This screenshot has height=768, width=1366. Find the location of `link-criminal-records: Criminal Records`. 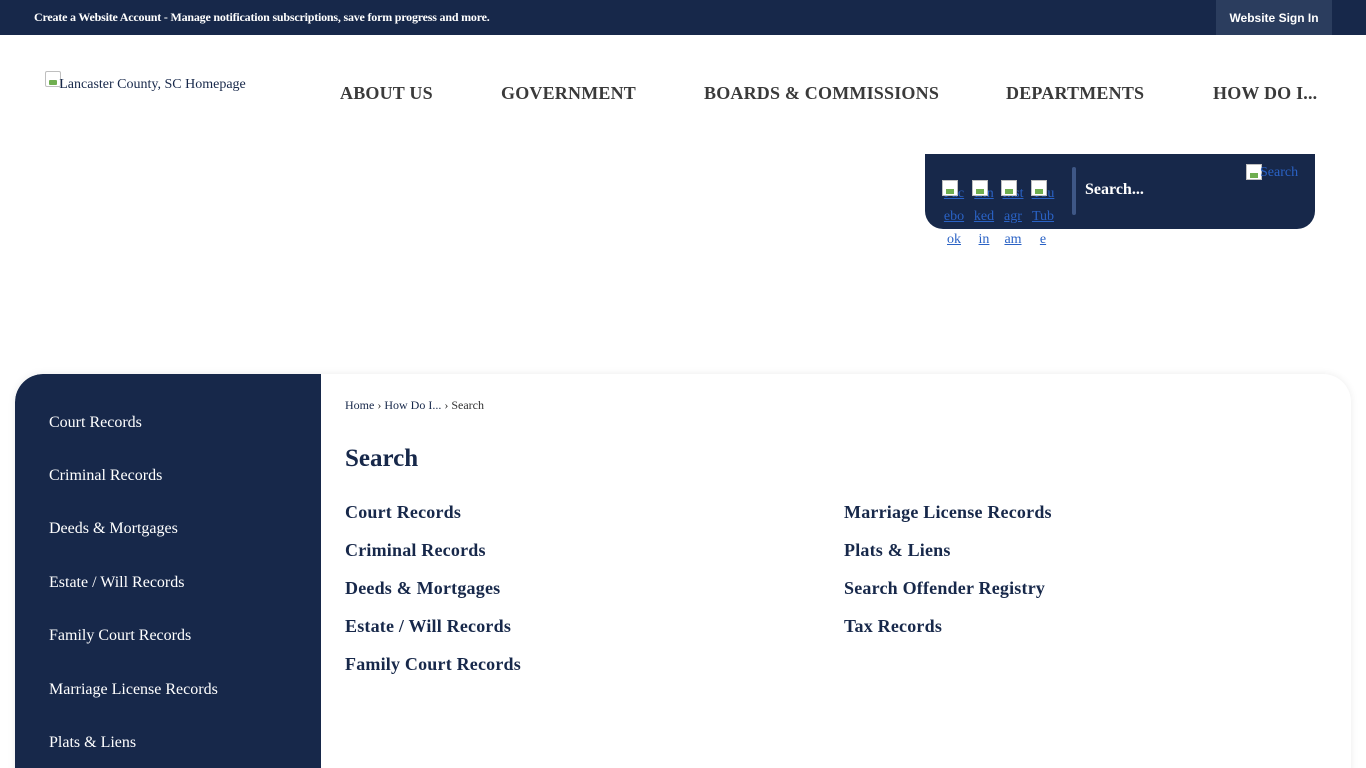

link-criminal-records: Criminal Records is located at coordinates (415, 550).